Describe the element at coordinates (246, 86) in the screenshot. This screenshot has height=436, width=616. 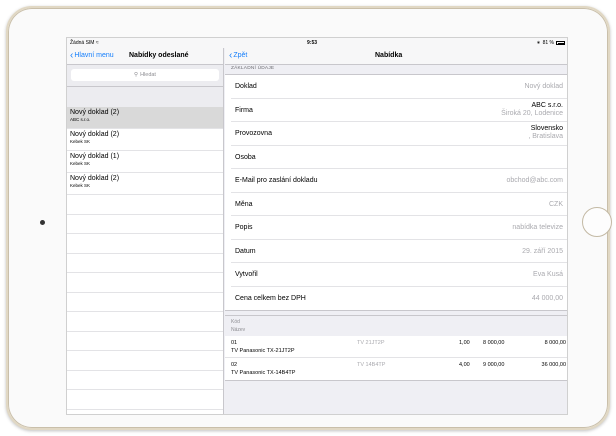
I see `field-label: Doklad` at that location.